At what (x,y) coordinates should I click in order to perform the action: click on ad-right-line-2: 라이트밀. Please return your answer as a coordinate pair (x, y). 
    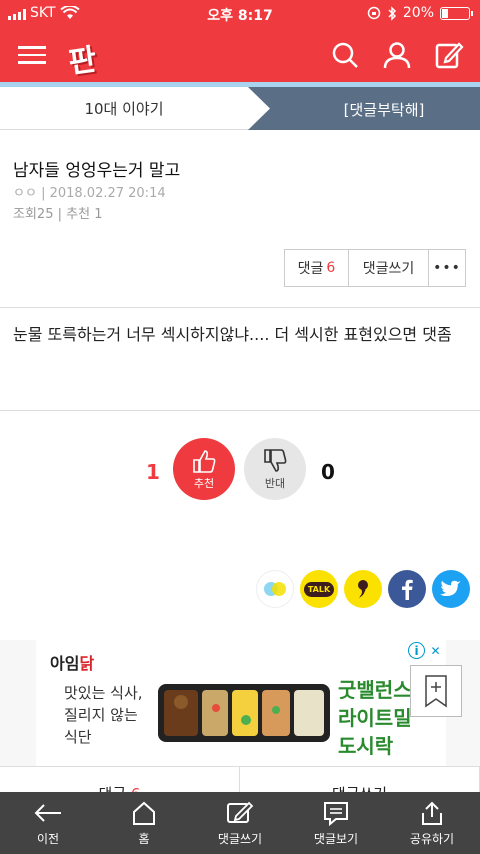
    Looking at the image, I should click on (375, 718).